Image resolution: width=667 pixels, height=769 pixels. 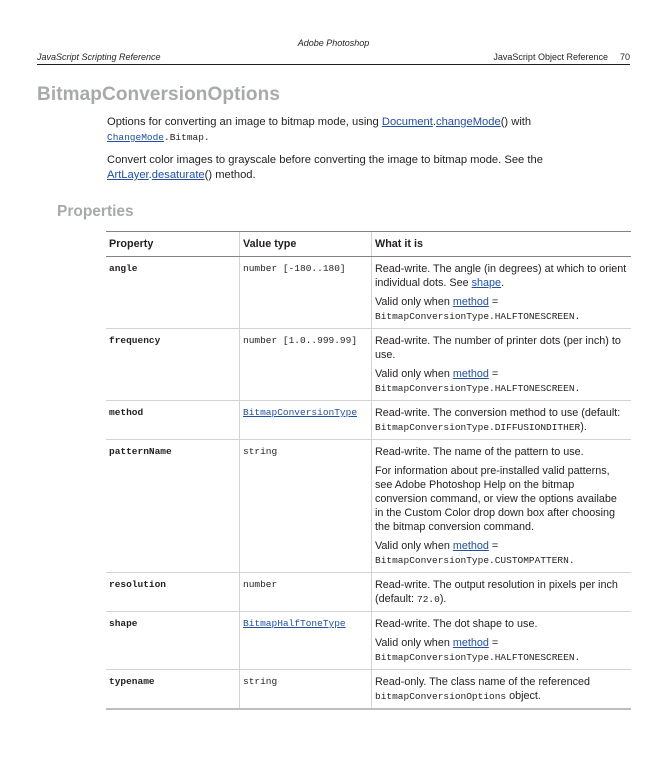 I want to click on col-what-it-is: What it is, so click(x=501, y=244).